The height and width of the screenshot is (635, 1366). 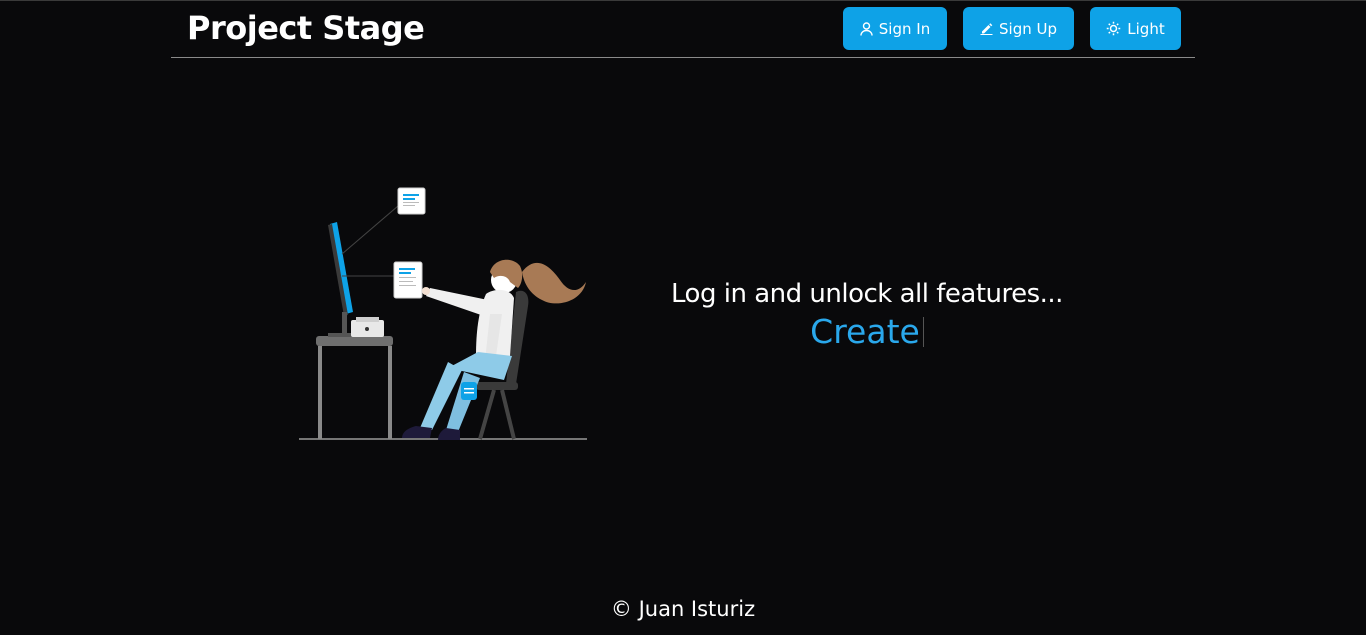 What do you see at coordinates (1113, 28) in the screenshot?
I see `sun-icon` at bounding box center [1113, 28].